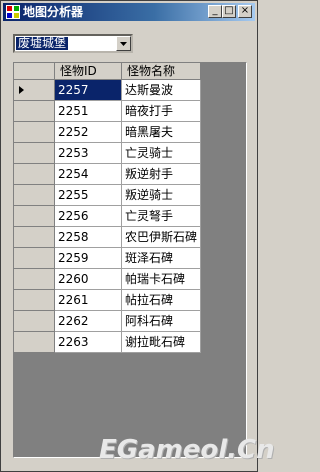 This screenshot has height=472, width=320. What do you see at coordinates (161, 174) in the screenshot?
I see `cell-monster-name: 叛逆射手` at bounding box center [161, 174].